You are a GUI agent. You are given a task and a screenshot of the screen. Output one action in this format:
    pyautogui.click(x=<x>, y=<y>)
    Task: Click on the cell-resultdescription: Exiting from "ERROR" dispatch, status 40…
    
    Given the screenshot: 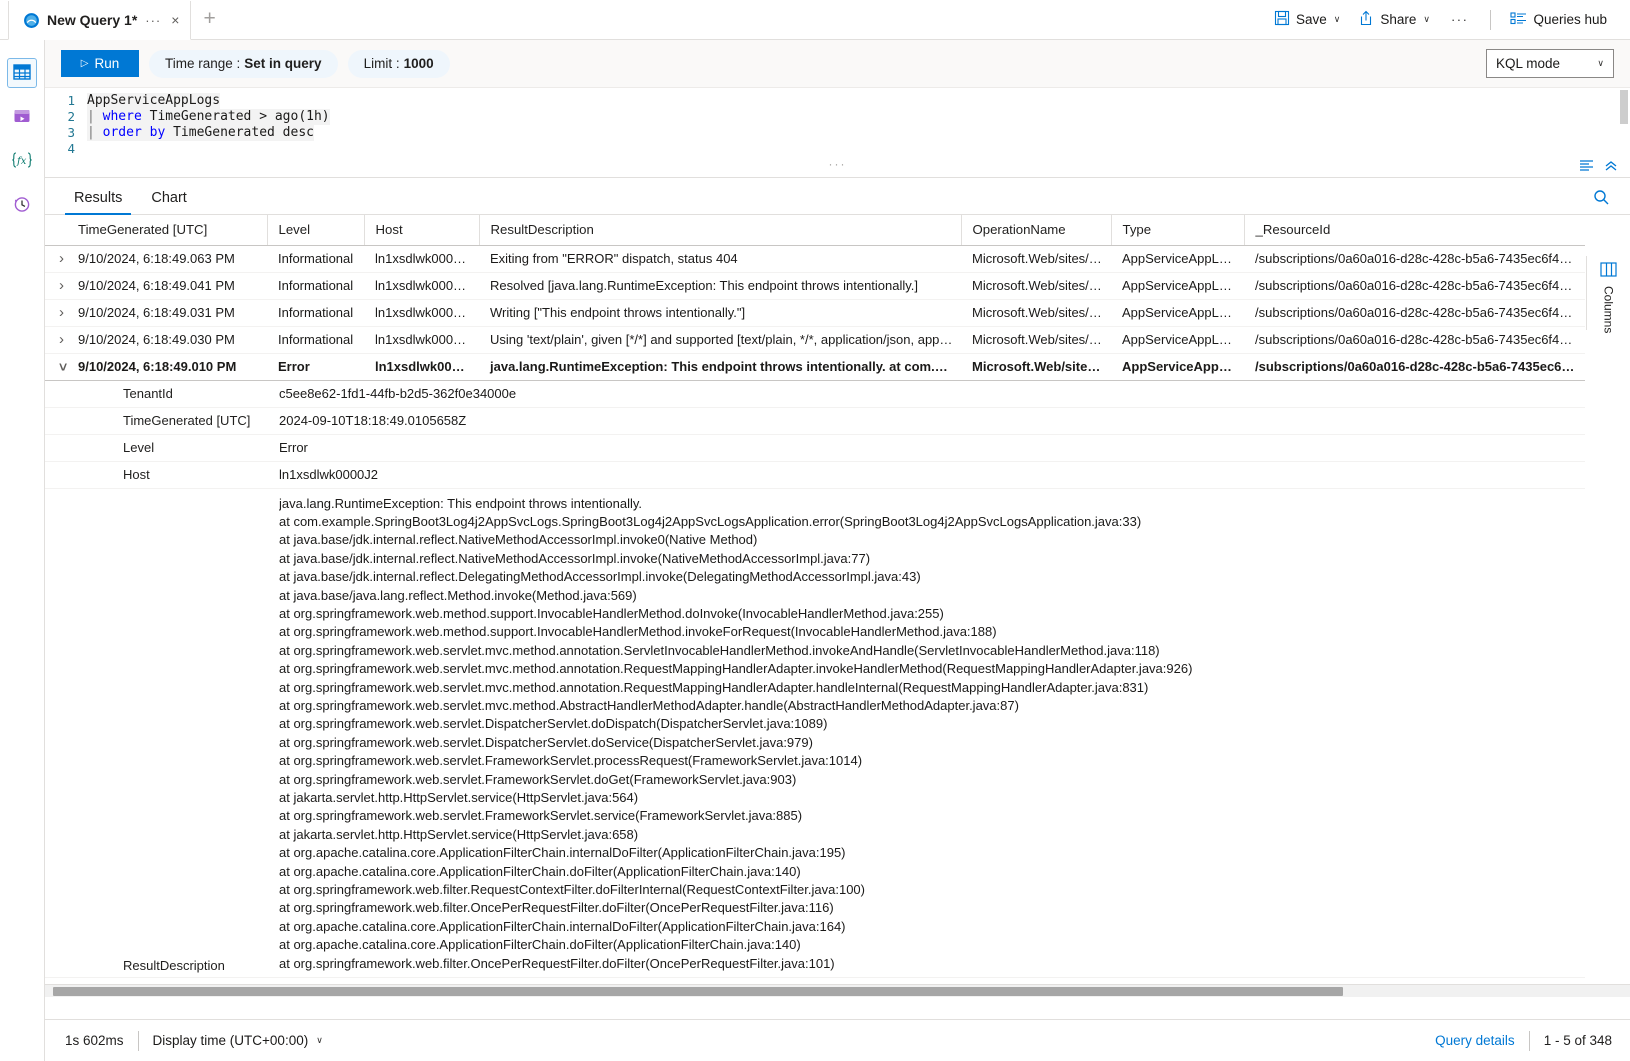 What is the action you would take?
    pyautogui.click(x=720, y=259)
    